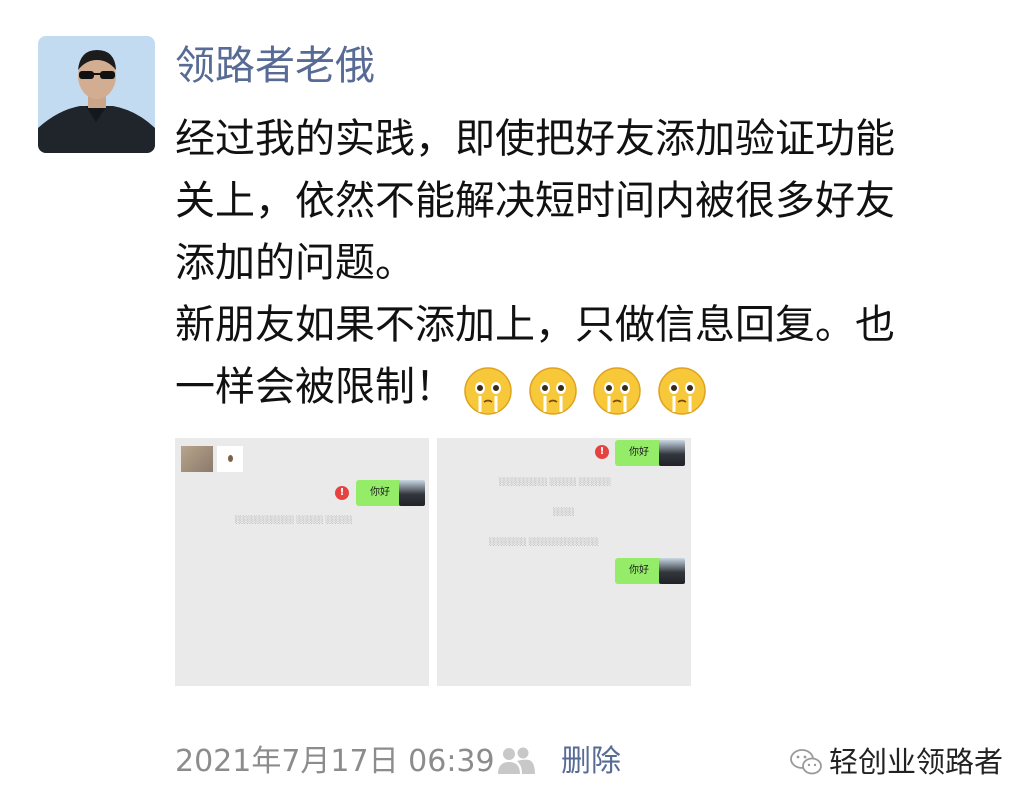 The width and height of the screenshot is (1024, 809). Describe the element at coordinates (586, 389) in the screenshot. I see `emoji-group` at that location.